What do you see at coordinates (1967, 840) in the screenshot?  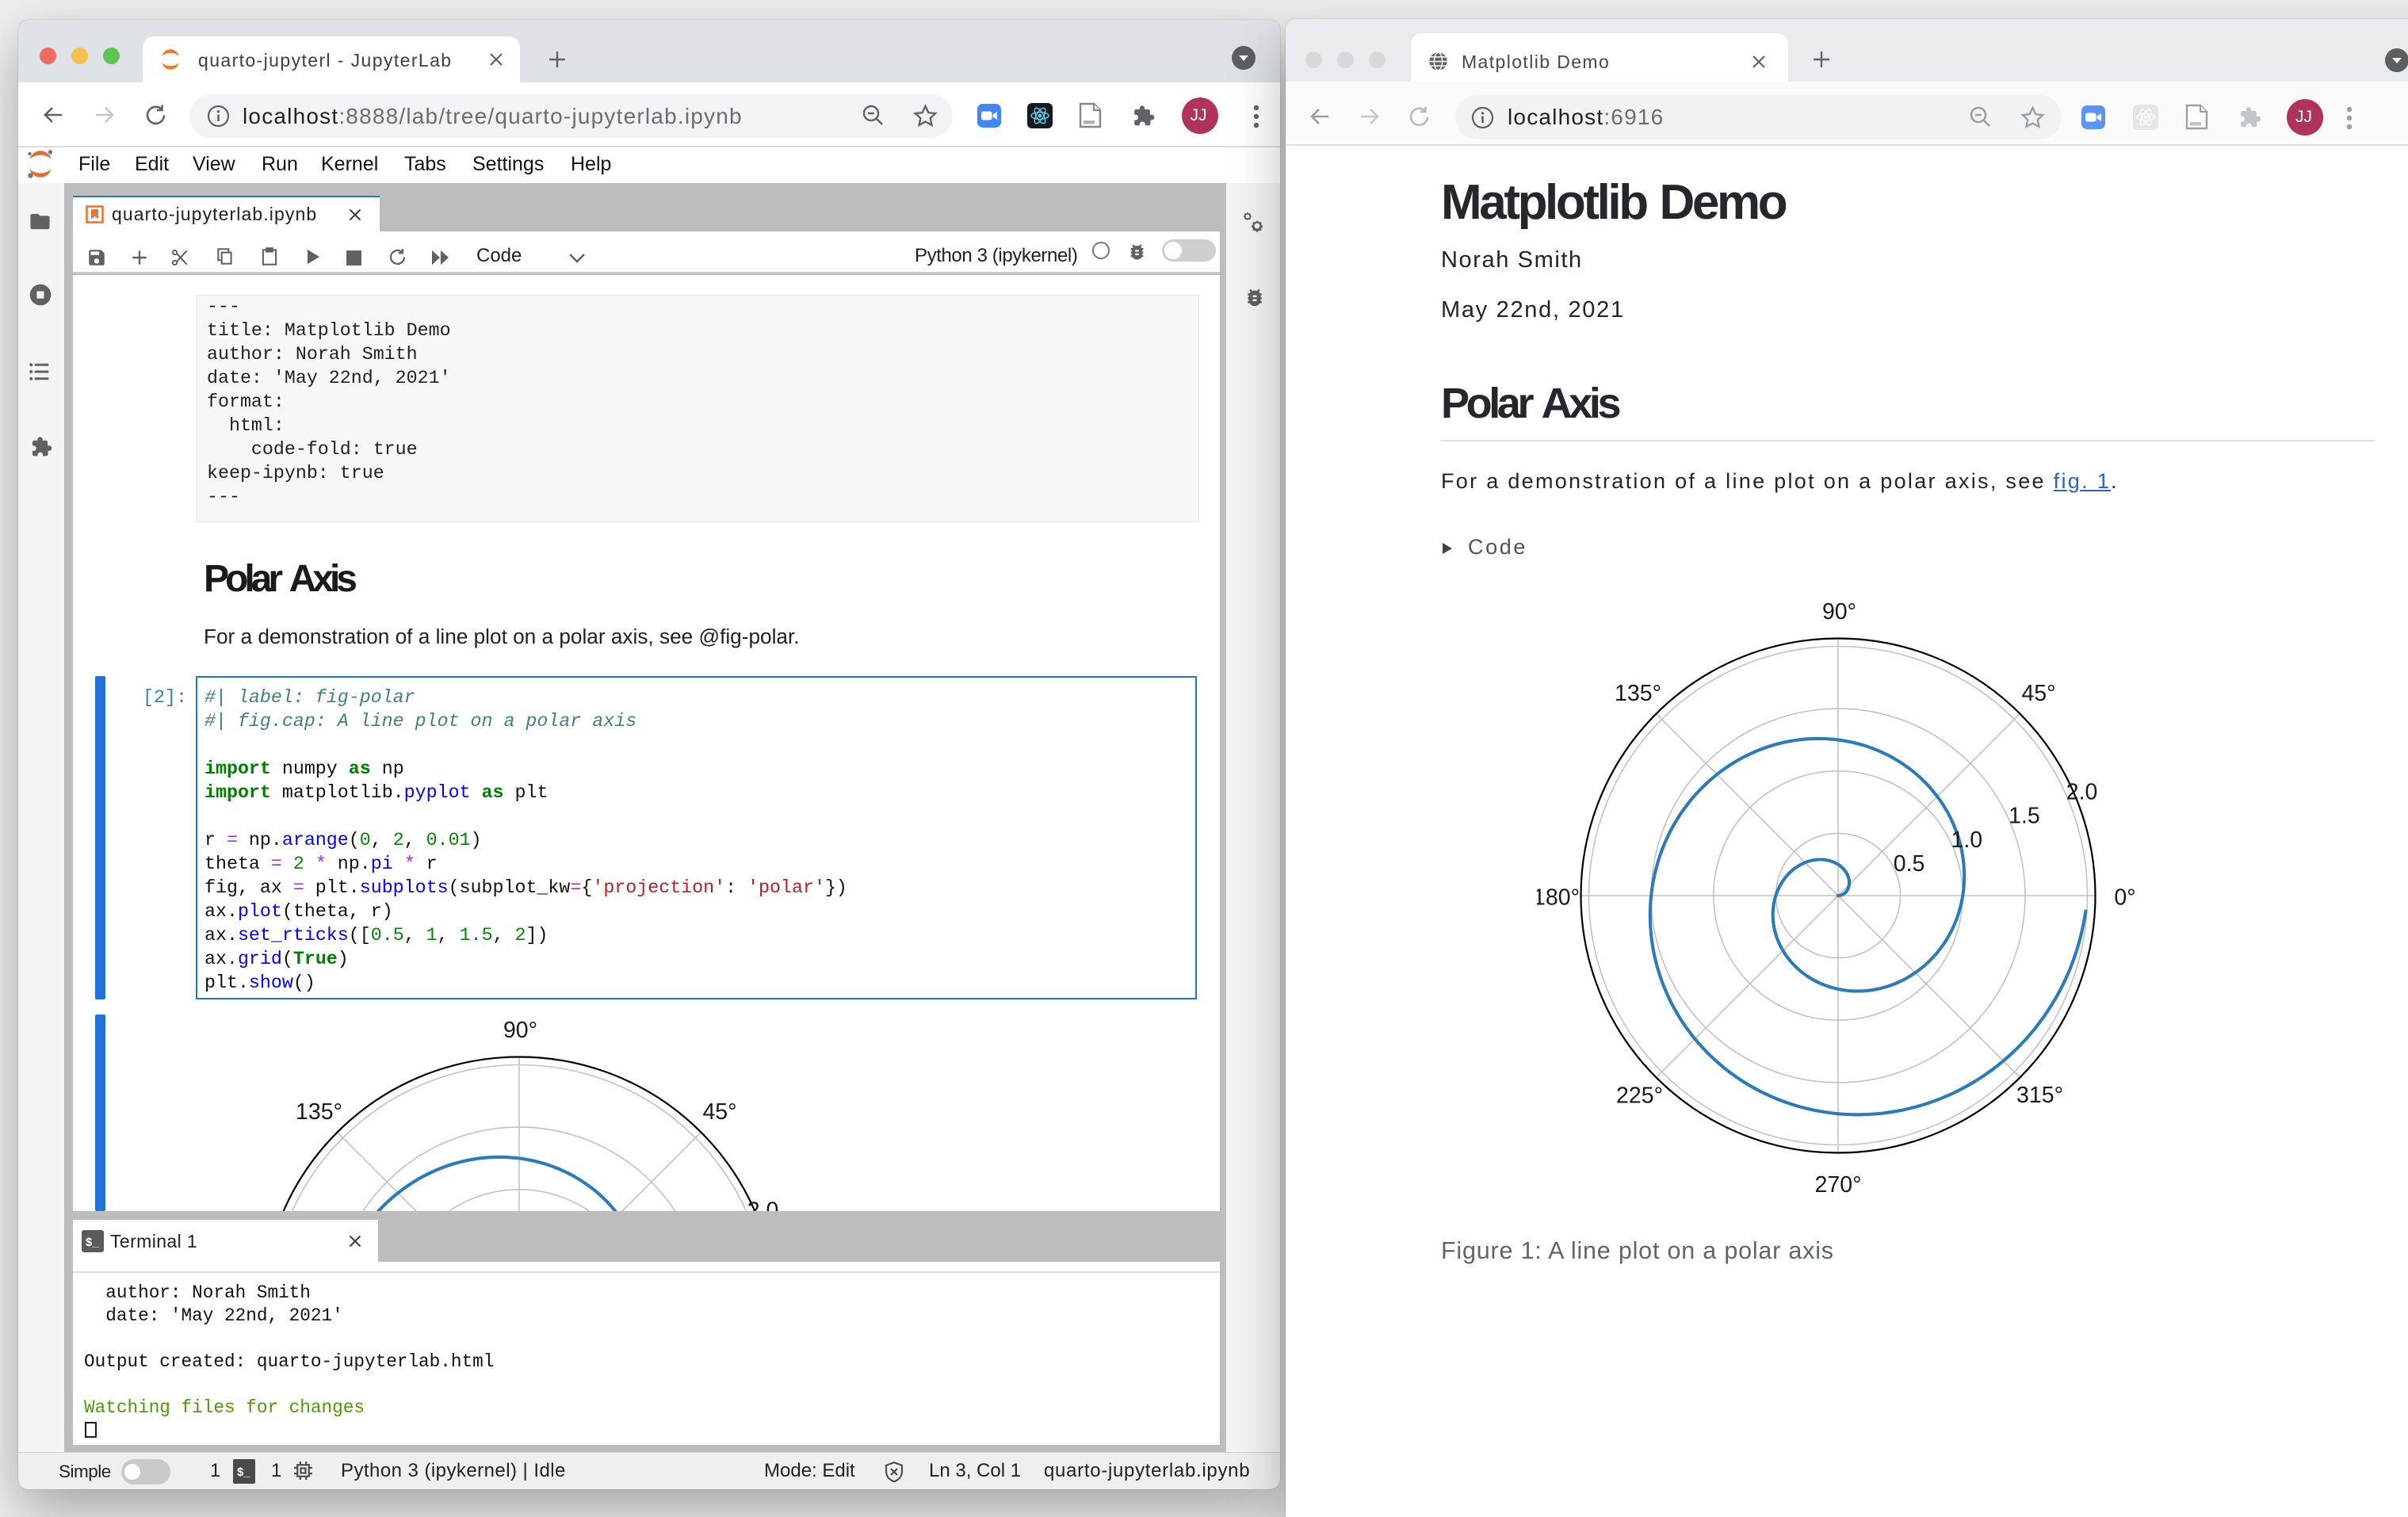 I see `svg-text: 1.0` at bounding box center [1967, 840].